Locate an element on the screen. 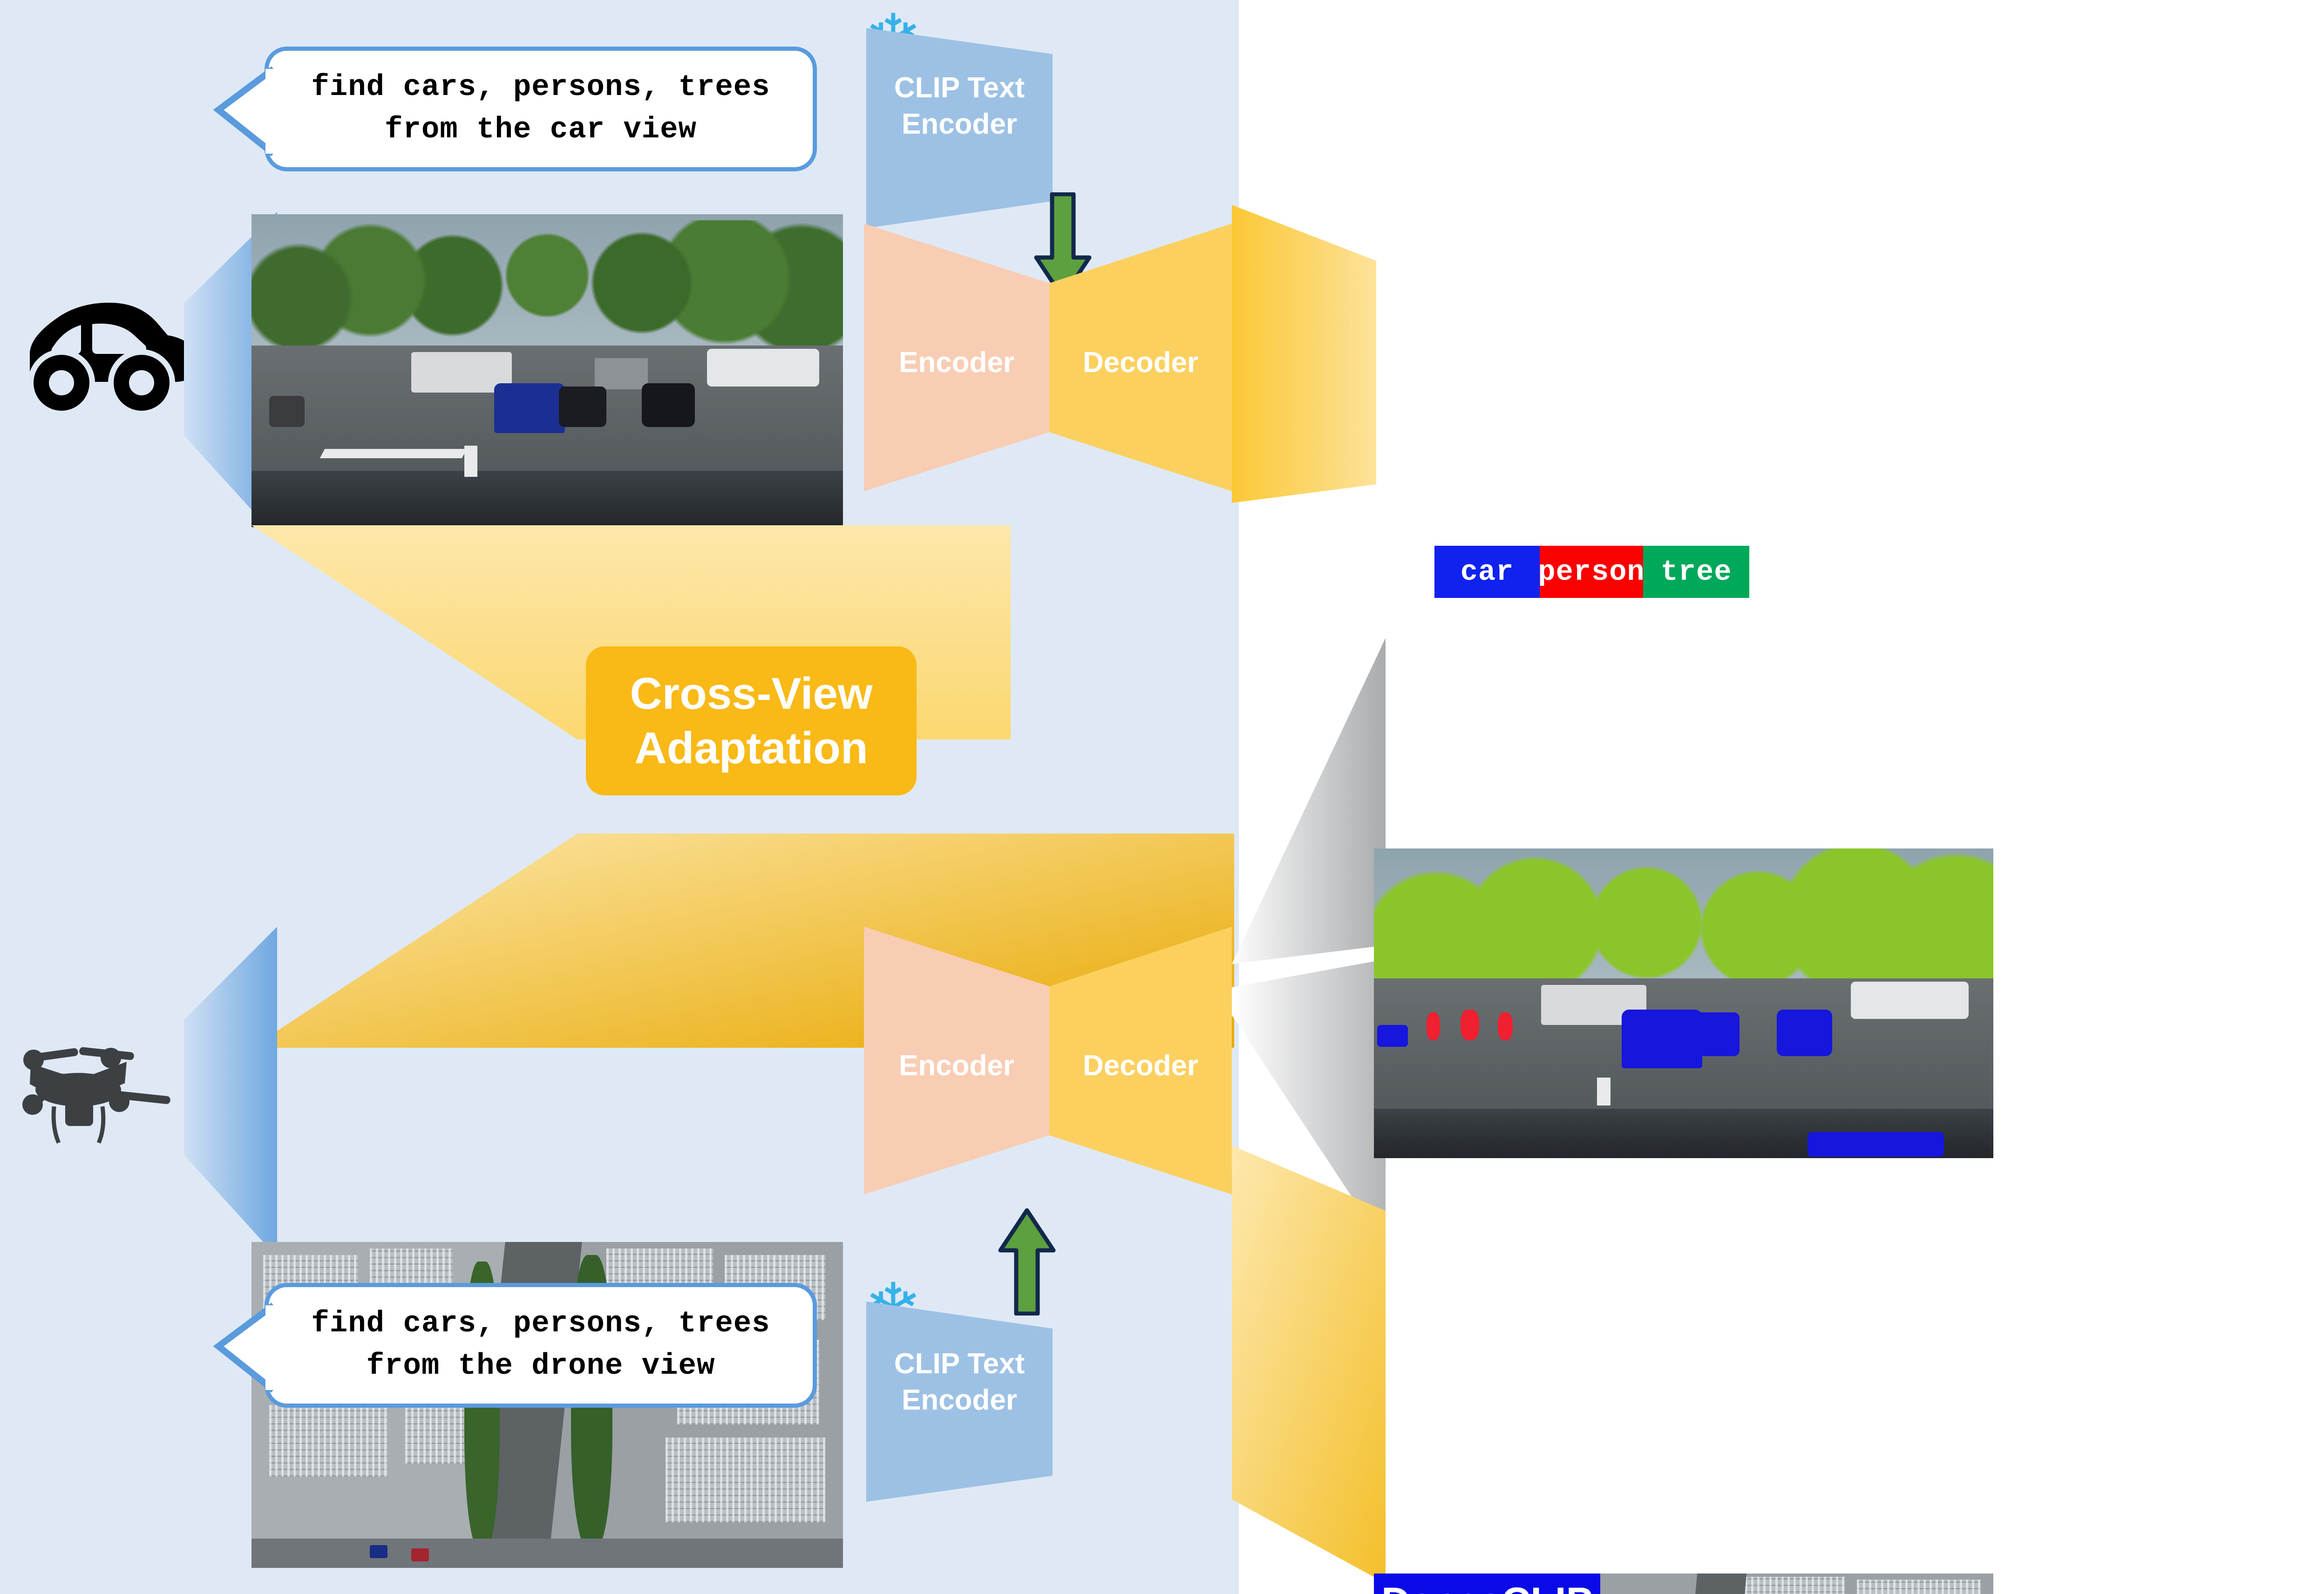 Image resolution: width=2324 pixels, height=1594 pixels. drone-encoder-label: Encoder is located at coordinates (956, 1066).